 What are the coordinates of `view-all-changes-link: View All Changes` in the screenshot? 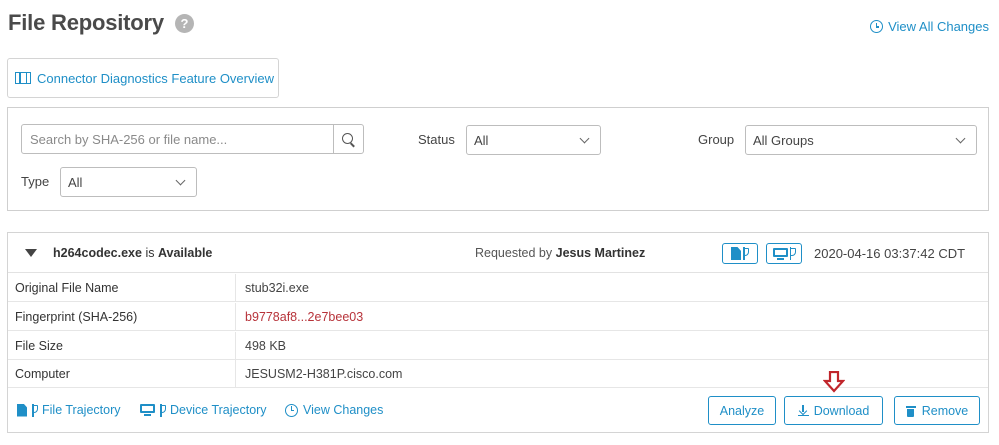 It's located at (929, 26).